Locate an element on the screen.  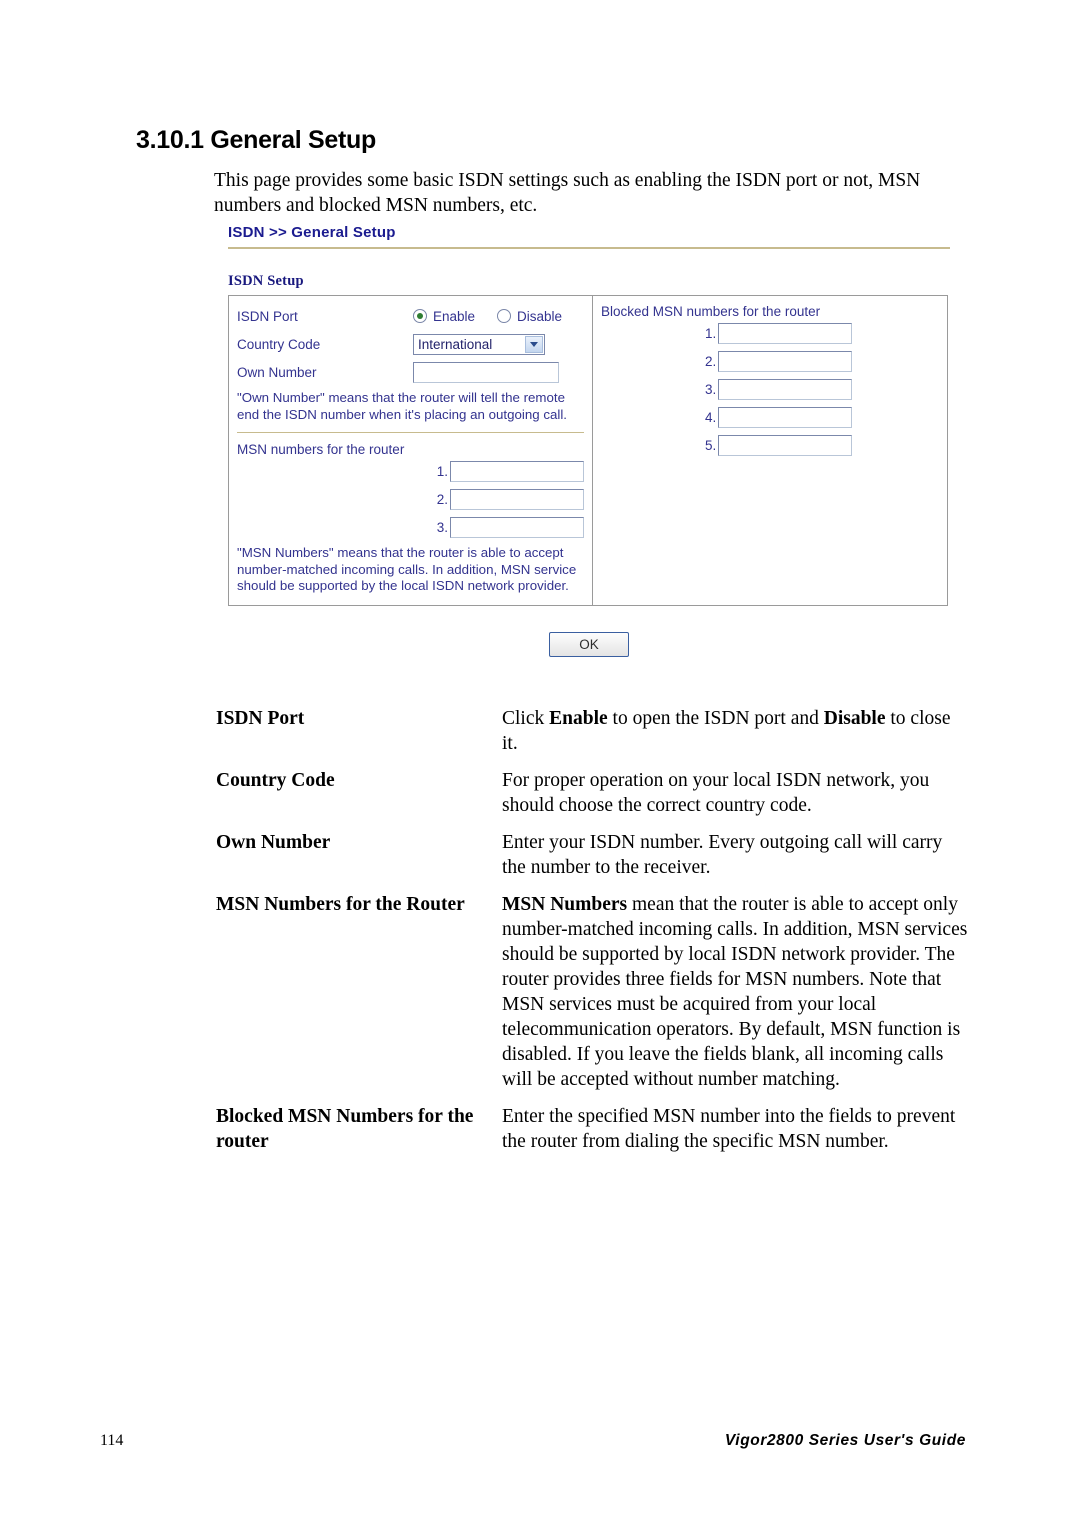
msn-index: 2. is located at coordinates (442, 499).